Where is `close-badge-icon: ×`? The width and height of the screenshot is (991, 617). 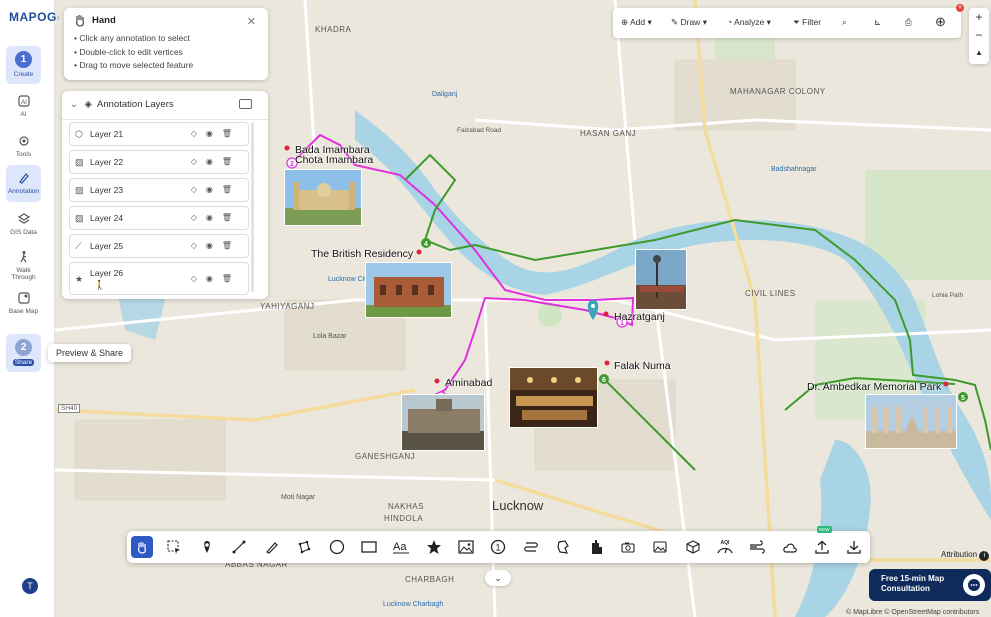
close-badge-icon: × is located at coordinates (960, 8).